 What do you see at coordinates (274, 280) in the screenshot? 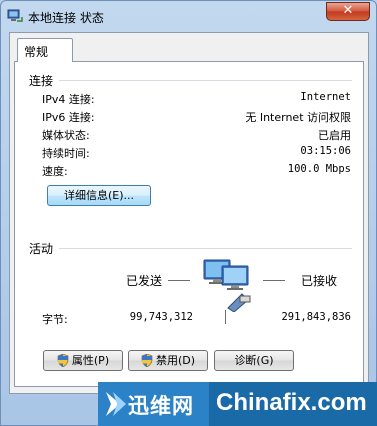
I see `received-line` at bounding box center [274, 280].